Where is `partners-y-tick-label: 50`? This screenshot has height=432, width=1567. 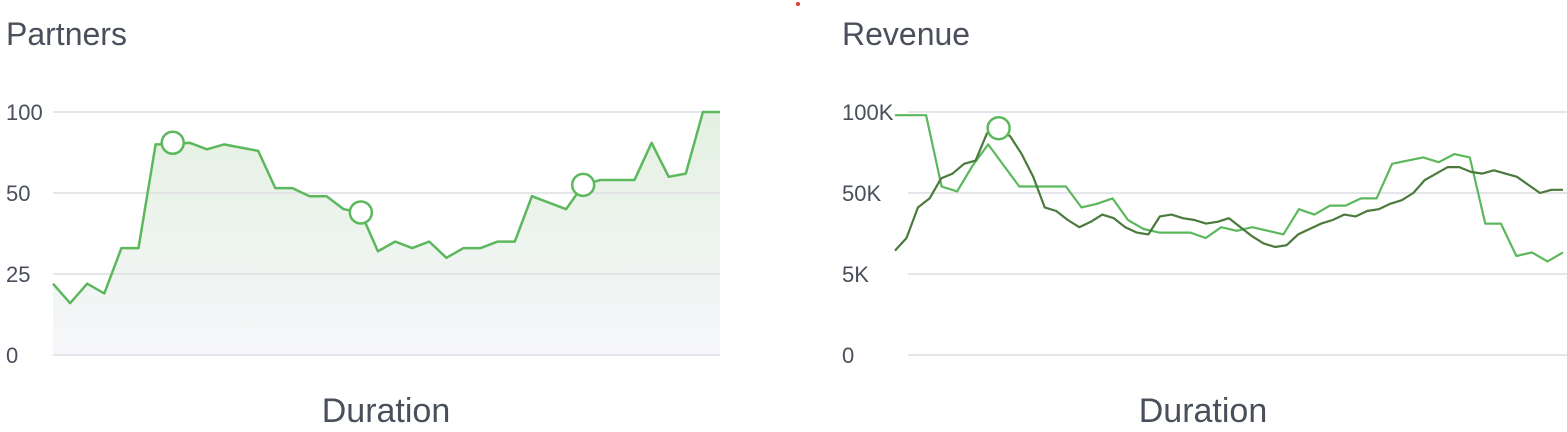
partners-y-tick-label: 50 is located at coordinates (18, 193).